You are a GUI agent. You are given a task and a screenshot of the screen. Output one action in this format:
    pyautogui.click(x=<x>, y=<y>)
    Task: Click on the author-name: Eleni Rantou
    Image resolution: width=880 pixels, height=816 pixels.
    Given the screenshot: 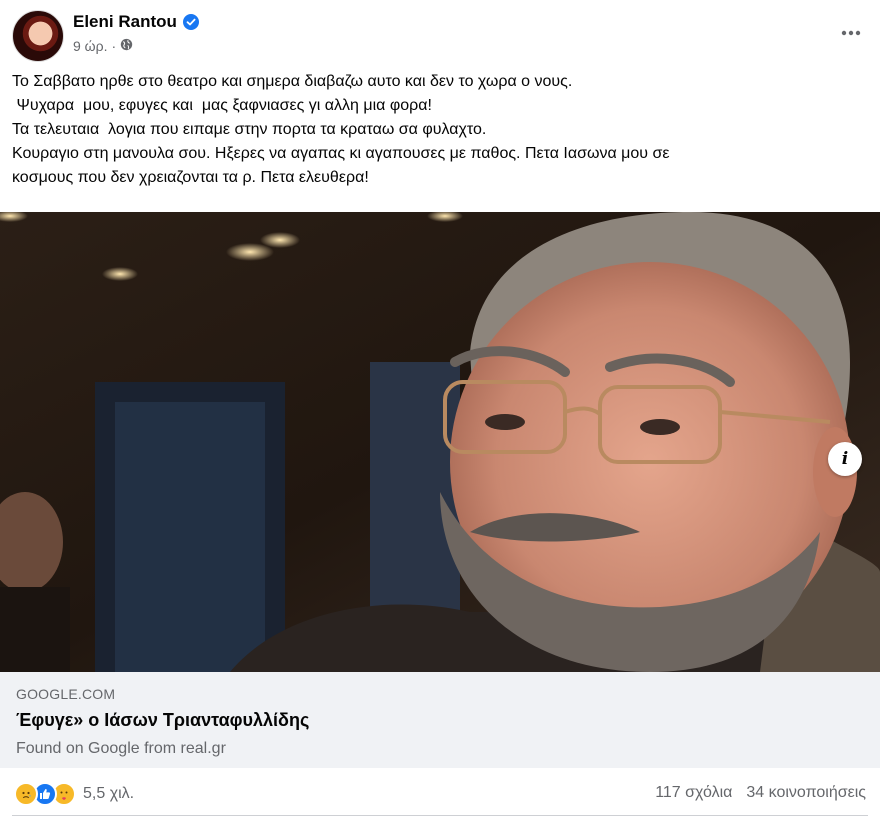 What is the action you would take?
    pyautogui.click(x=125, y=22)
    